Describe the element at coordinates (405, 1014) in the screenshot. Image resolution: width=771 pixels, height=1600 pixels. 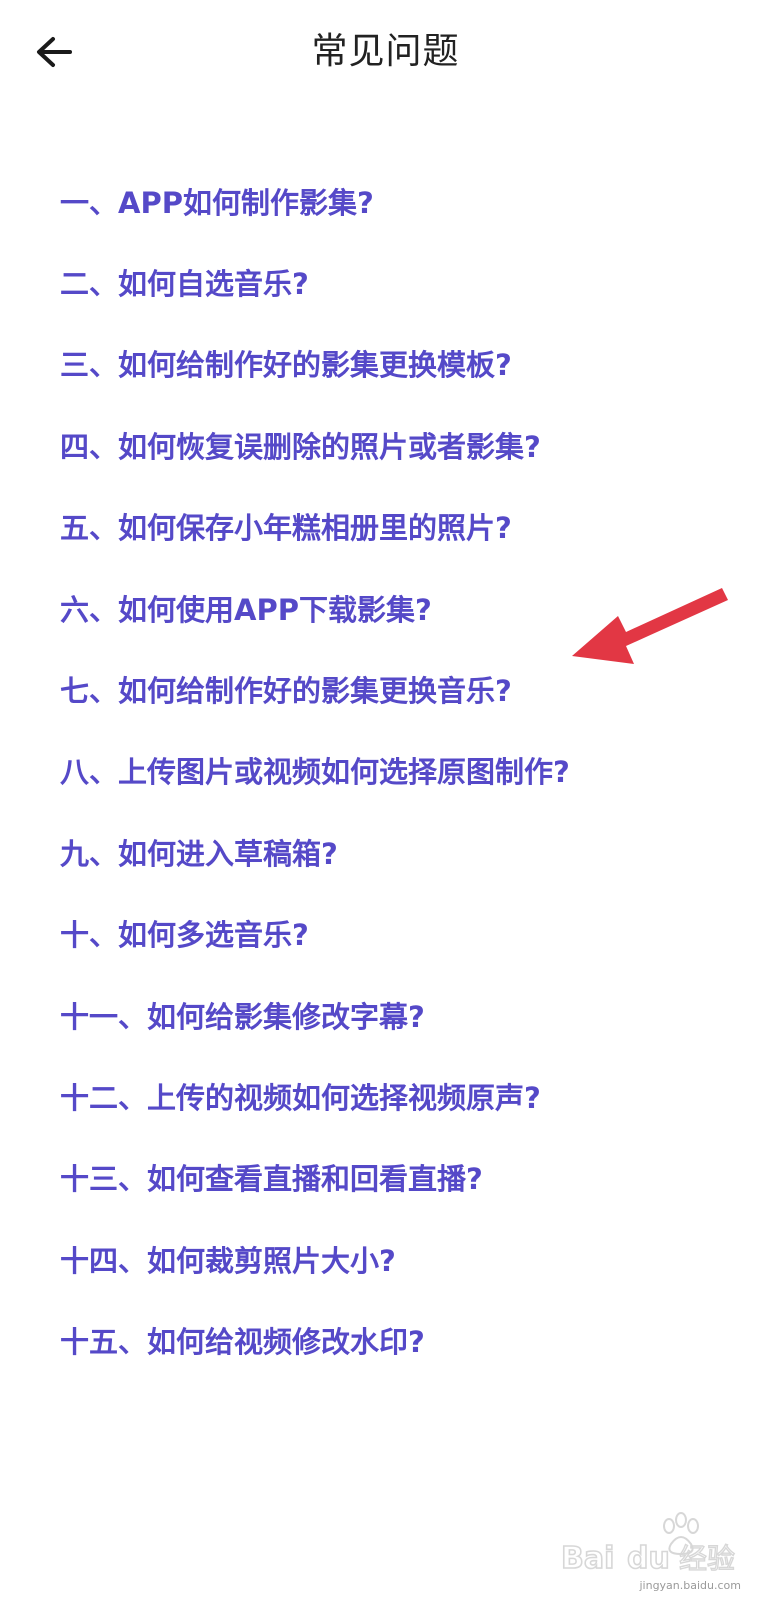
I see `faq-item-11: 十一、如何给影集修改字幕?` at that location.